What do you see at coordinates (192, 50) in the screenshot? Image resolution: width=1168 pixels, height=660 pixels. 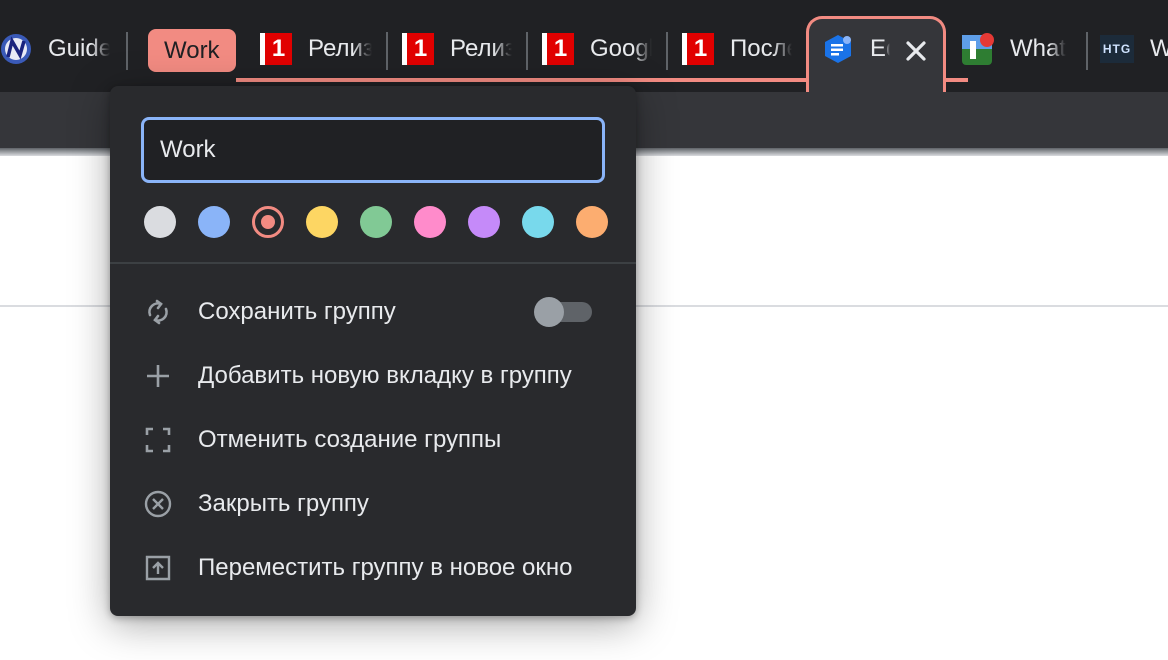 I see `tab-group-chip: Work` at bounding box center [192, 50].